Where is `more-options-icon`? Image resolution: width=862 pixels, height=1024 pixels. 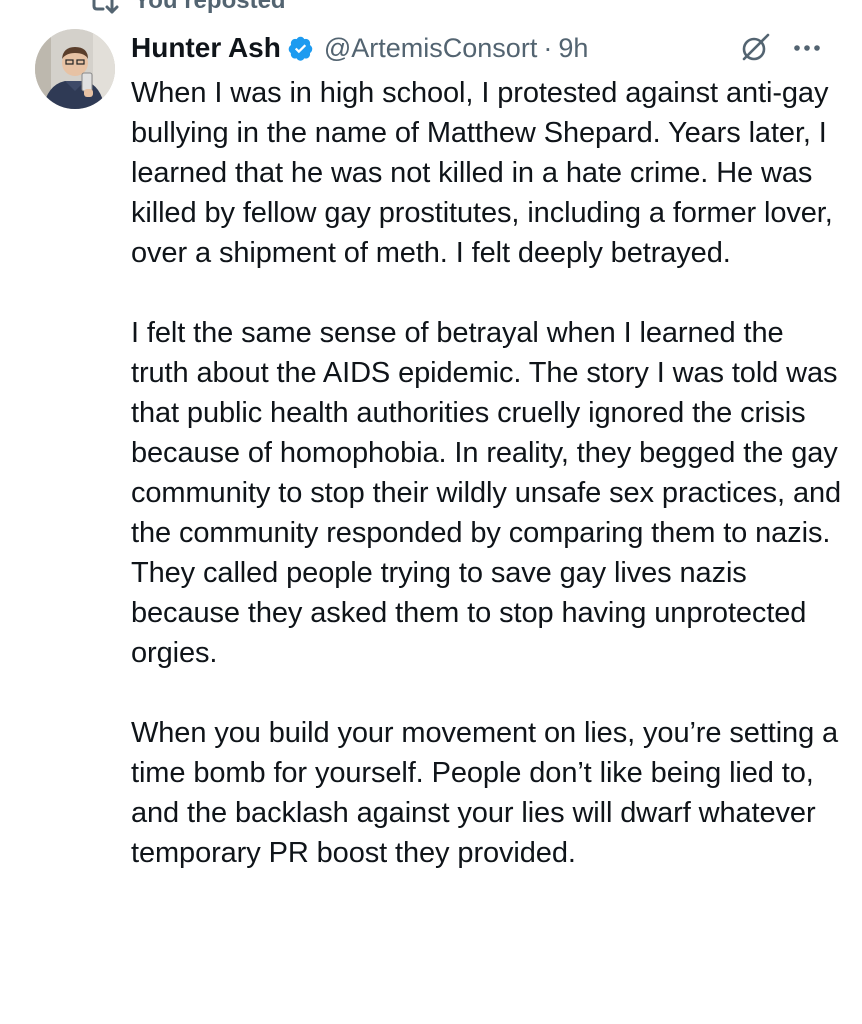 more-options-icon is located at coordinates (807, 48).